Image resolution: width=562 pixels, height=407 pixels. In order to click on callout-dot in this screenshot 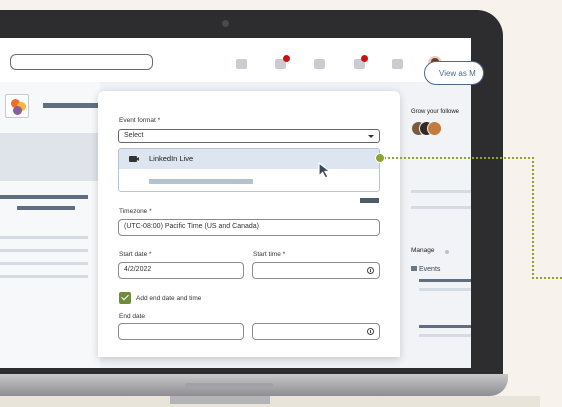, I will do `click(380, 158)`.